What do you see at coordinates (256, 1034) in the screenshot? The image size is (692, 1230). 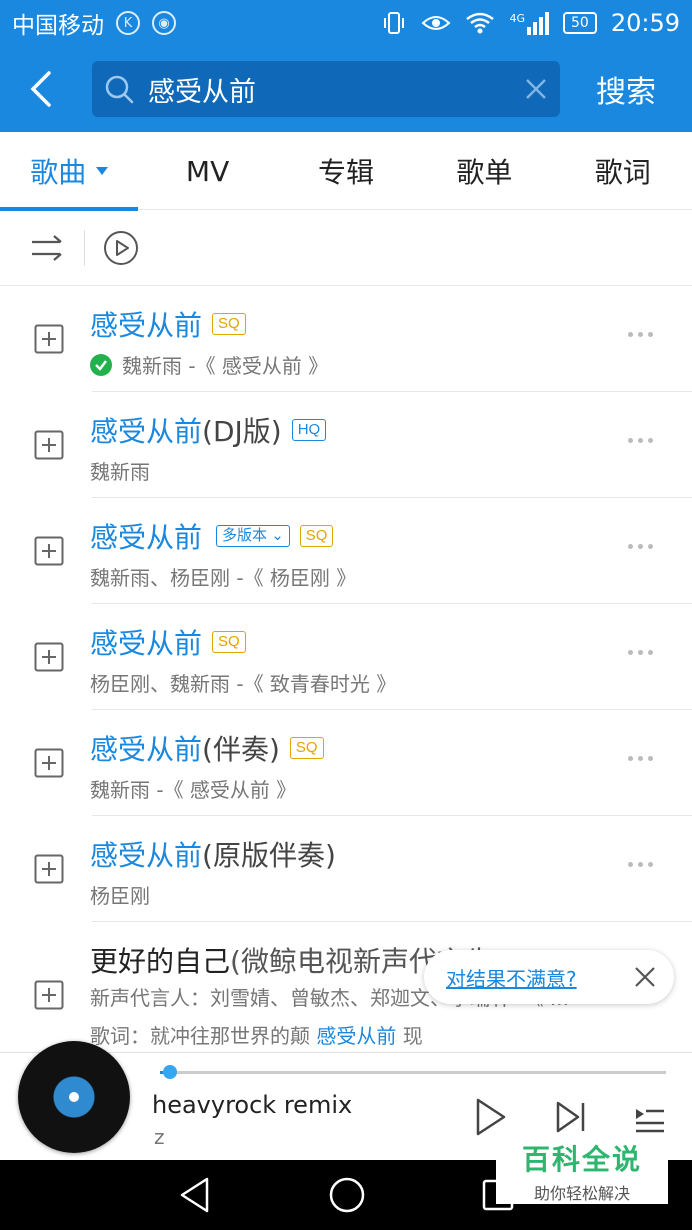 I see `lyric-match-line: 歌词：就冲往那世界的颠 感受从前 现` at bounding box center [256, 1034].